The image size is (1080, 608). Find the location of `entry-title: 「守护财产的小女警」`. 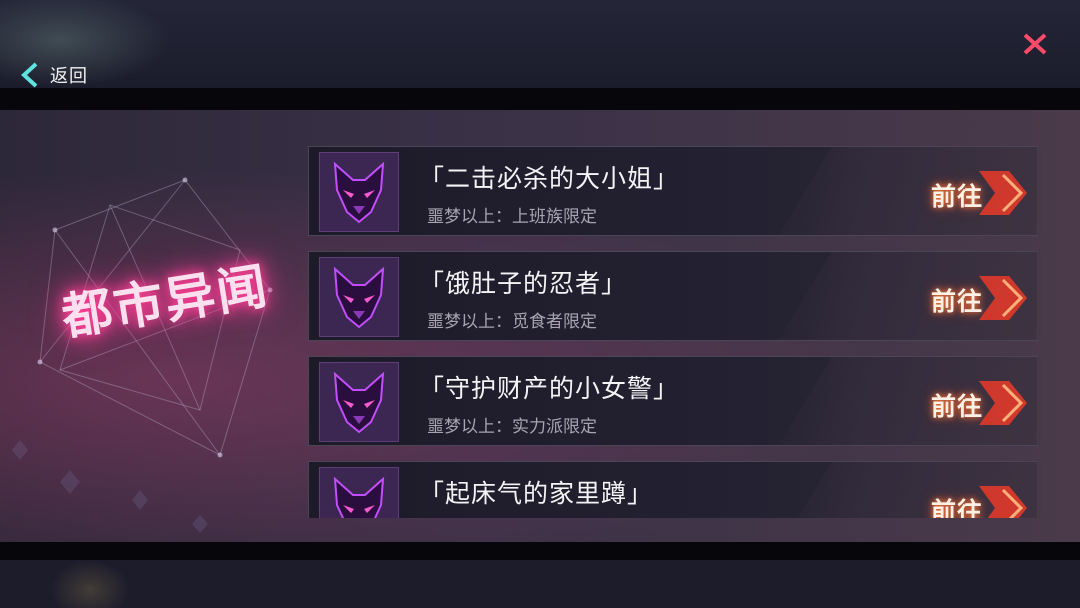

entry-title: 「守护财产的小女警」 is located at coordinates (549, 388).